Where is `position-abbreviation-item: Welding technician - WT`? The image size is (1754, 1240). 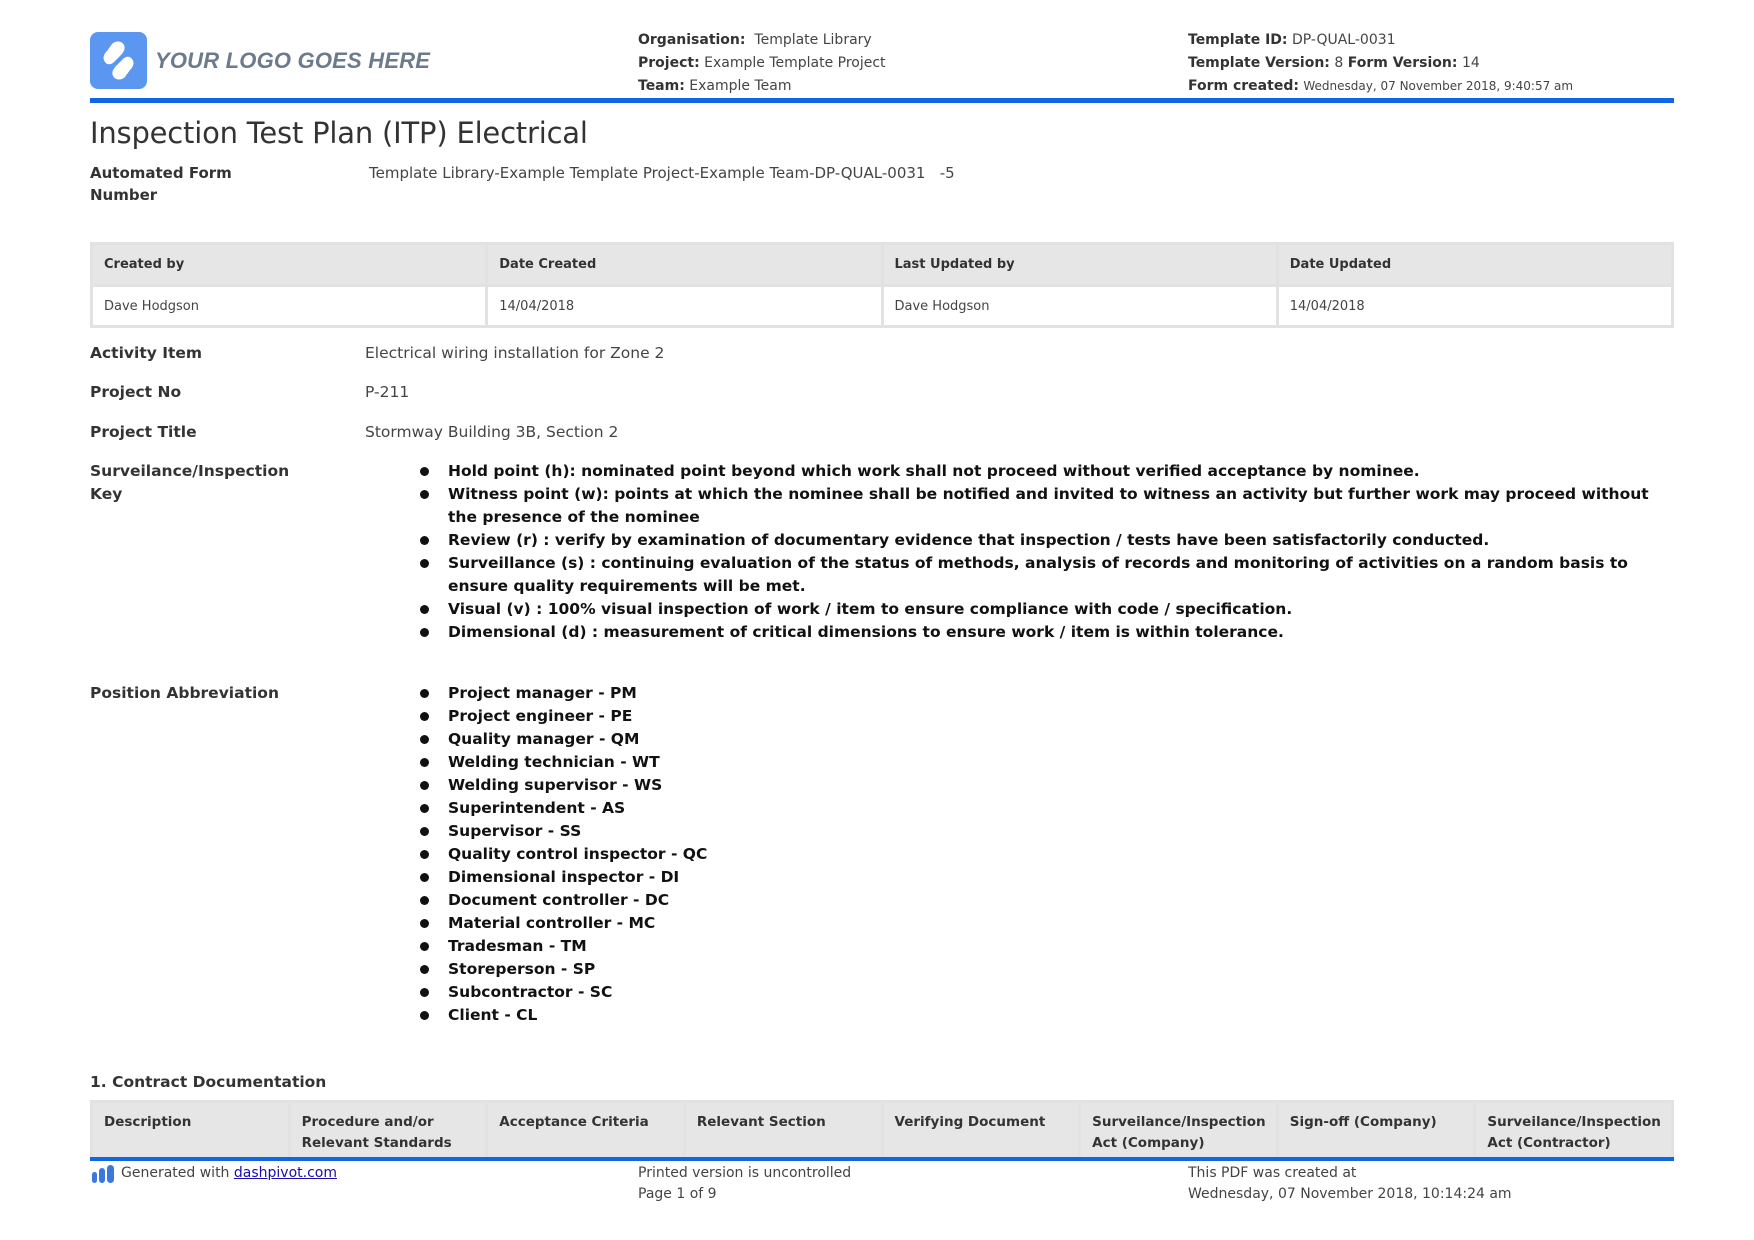 position-abbreviation-item: Welding technician - WT is located at coordinates (1048, 762).